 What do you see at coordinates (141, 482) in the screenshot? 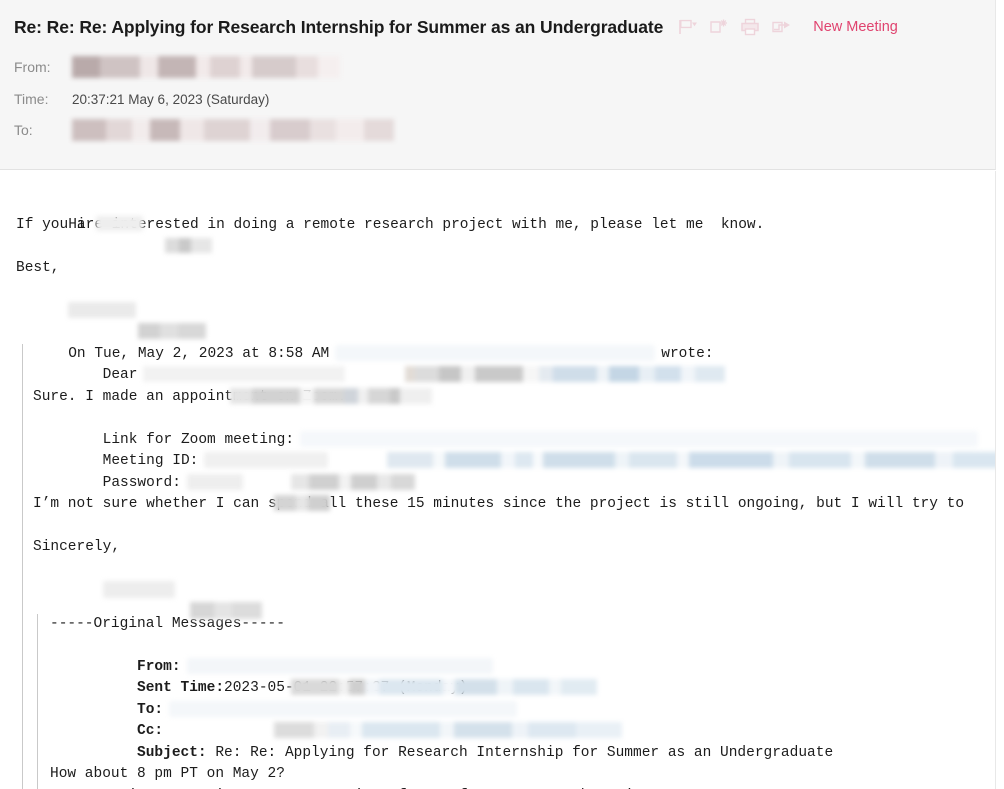
I see `password-label: Password:` at bounding box center [141, 482].